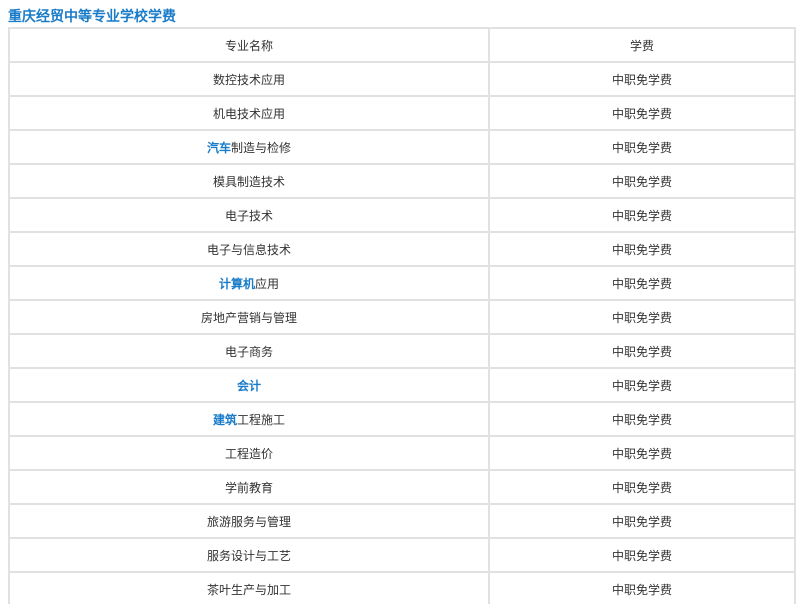  I want to click on major-cell: 计算机应用, so click(249, 283).